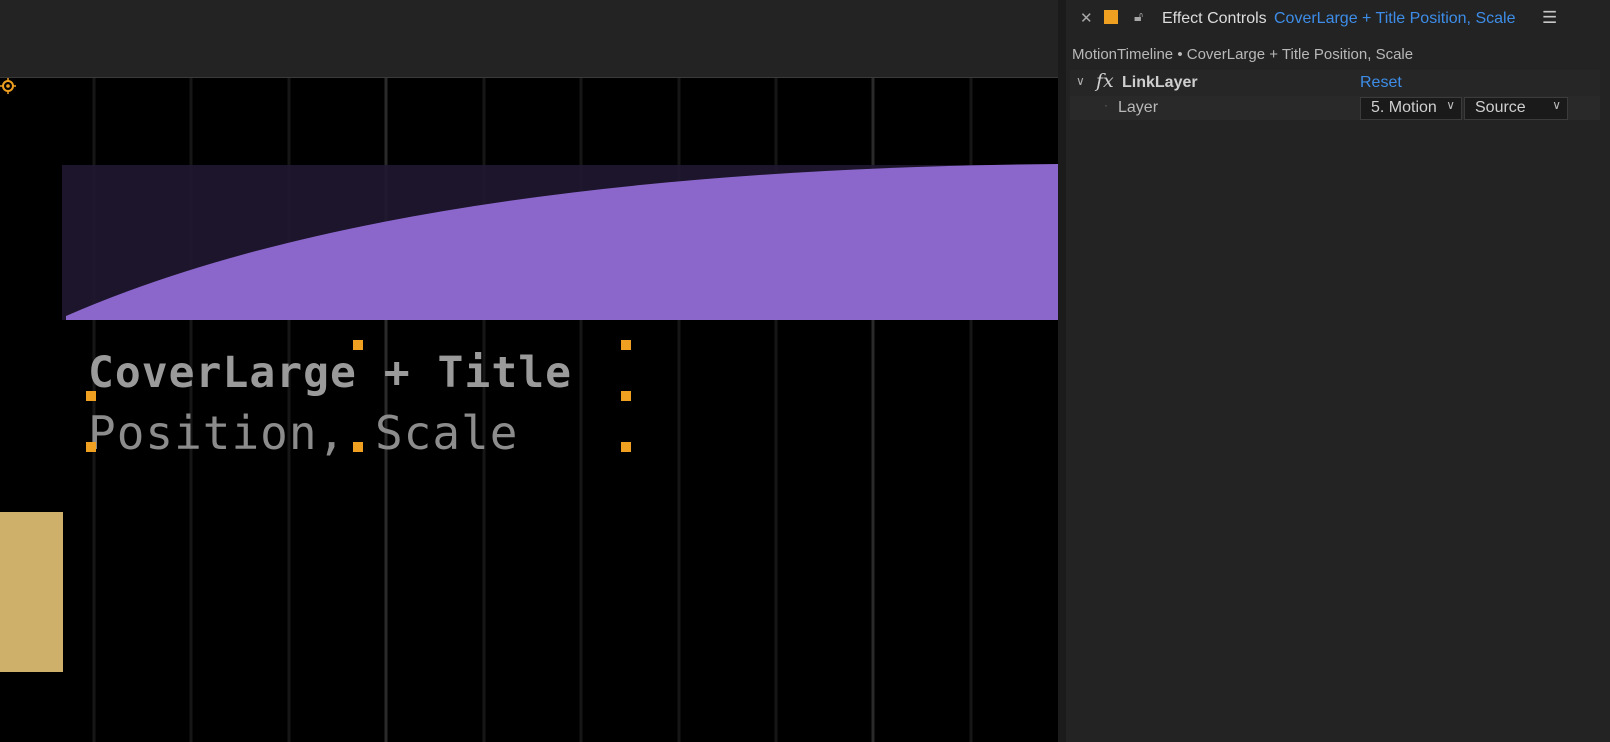 The width and height of the screenshot is (1610, 742). What do you see at coordinates (1500, 107) in the screenshot?
I see `source-dropdown-value: Source` at bounding box center [1500, 107].